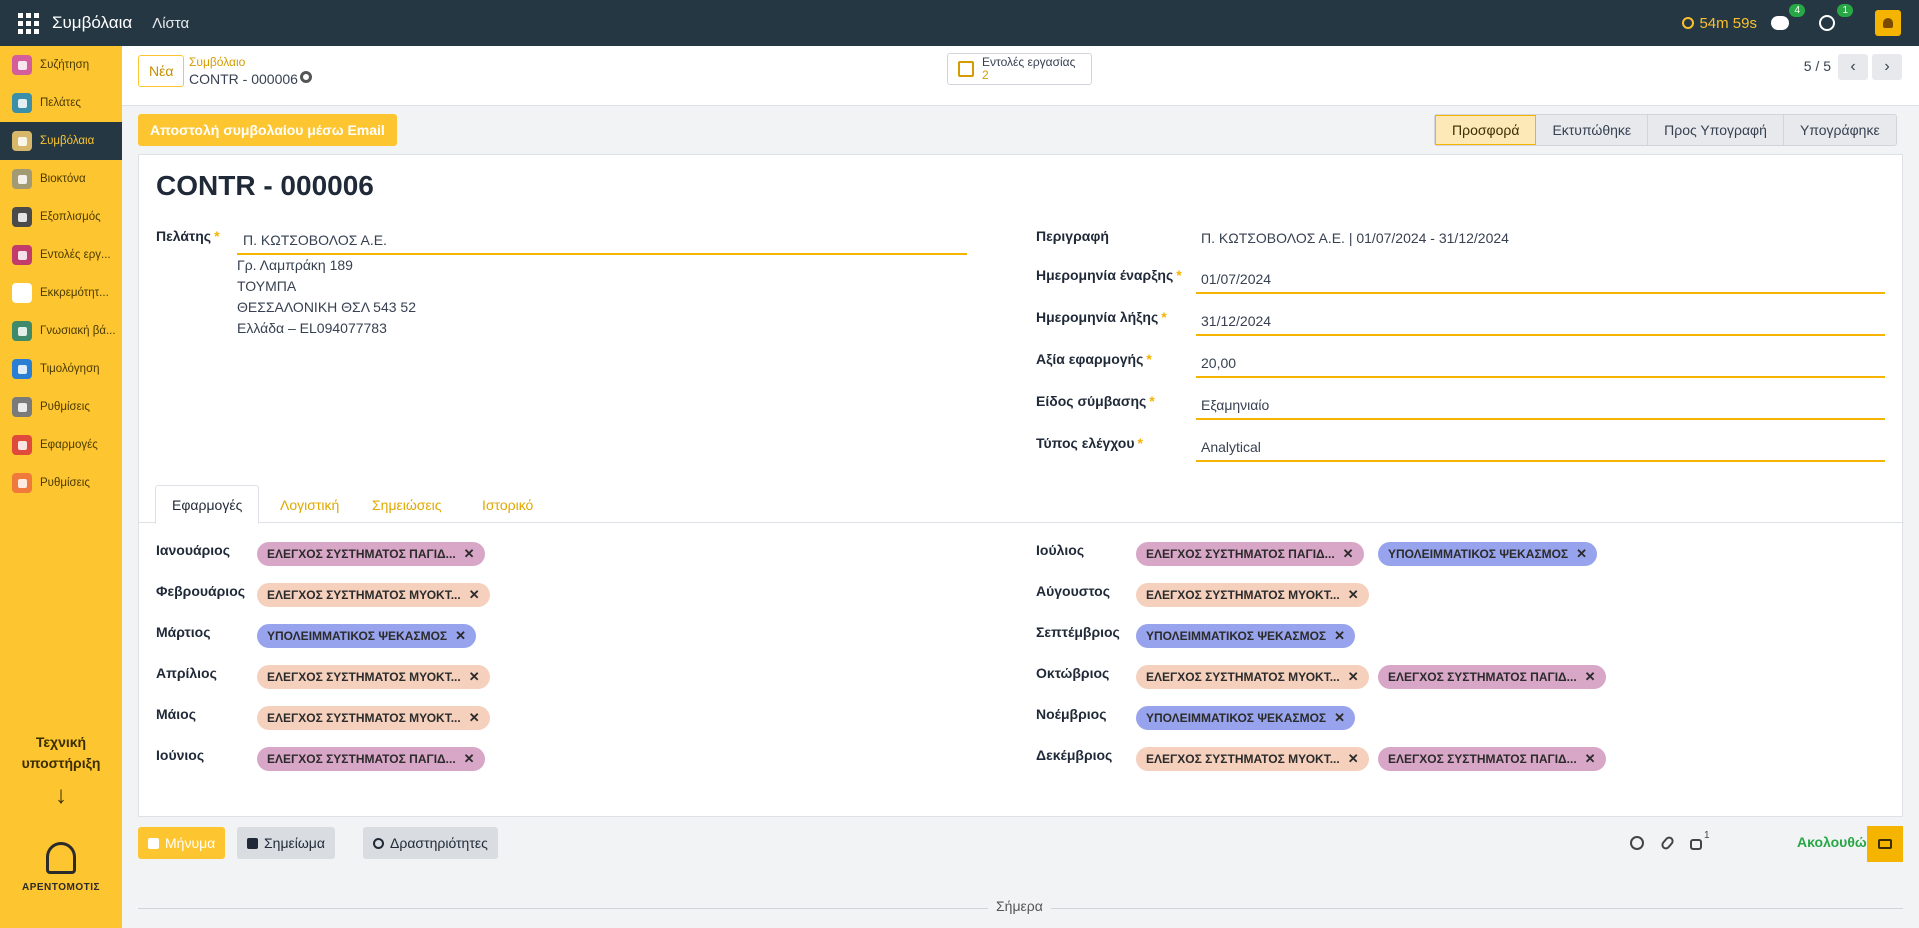 This screenshot has width=1919, height=928. Describe the element at coordinates (1540, 293) in the screenshot. I see `start-date-underline` at that location.